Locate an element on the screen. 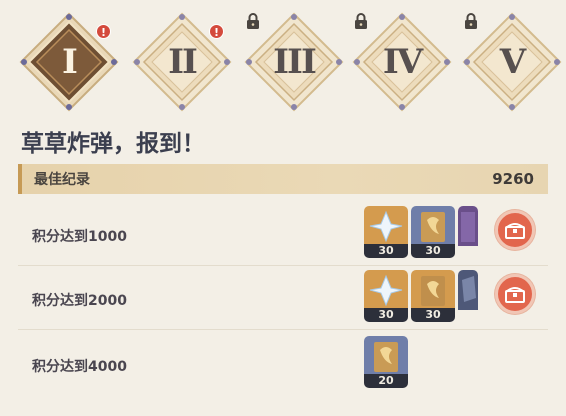 The height and width of the screenshot is (416, 566). reward-row: 积分达到2000 30 30 is located at coordinates (283, 299).